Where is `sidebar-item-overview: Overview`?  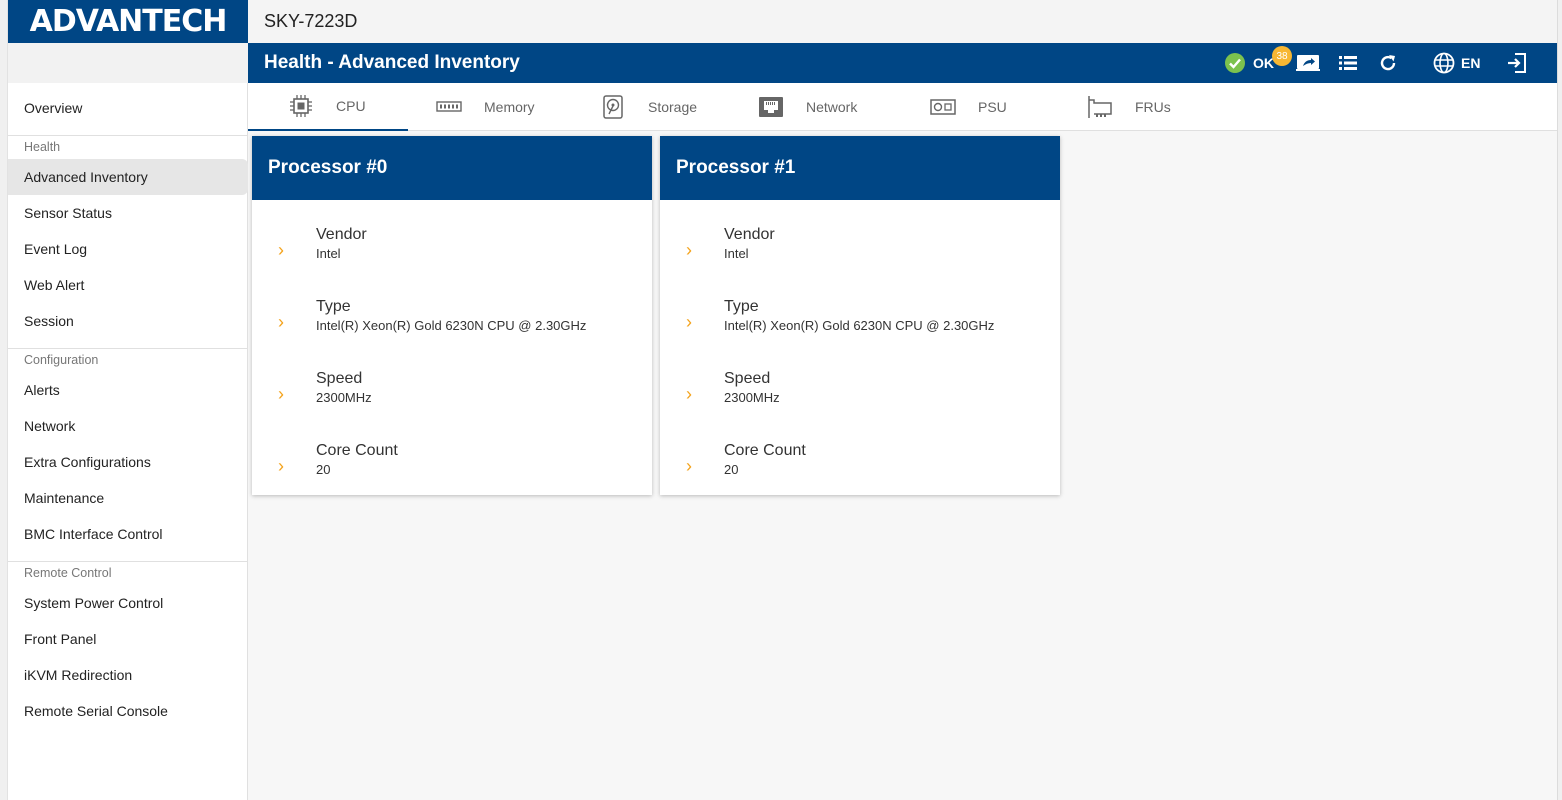
sidebar-item-overview: Overview is located at coordinates (128, 108).